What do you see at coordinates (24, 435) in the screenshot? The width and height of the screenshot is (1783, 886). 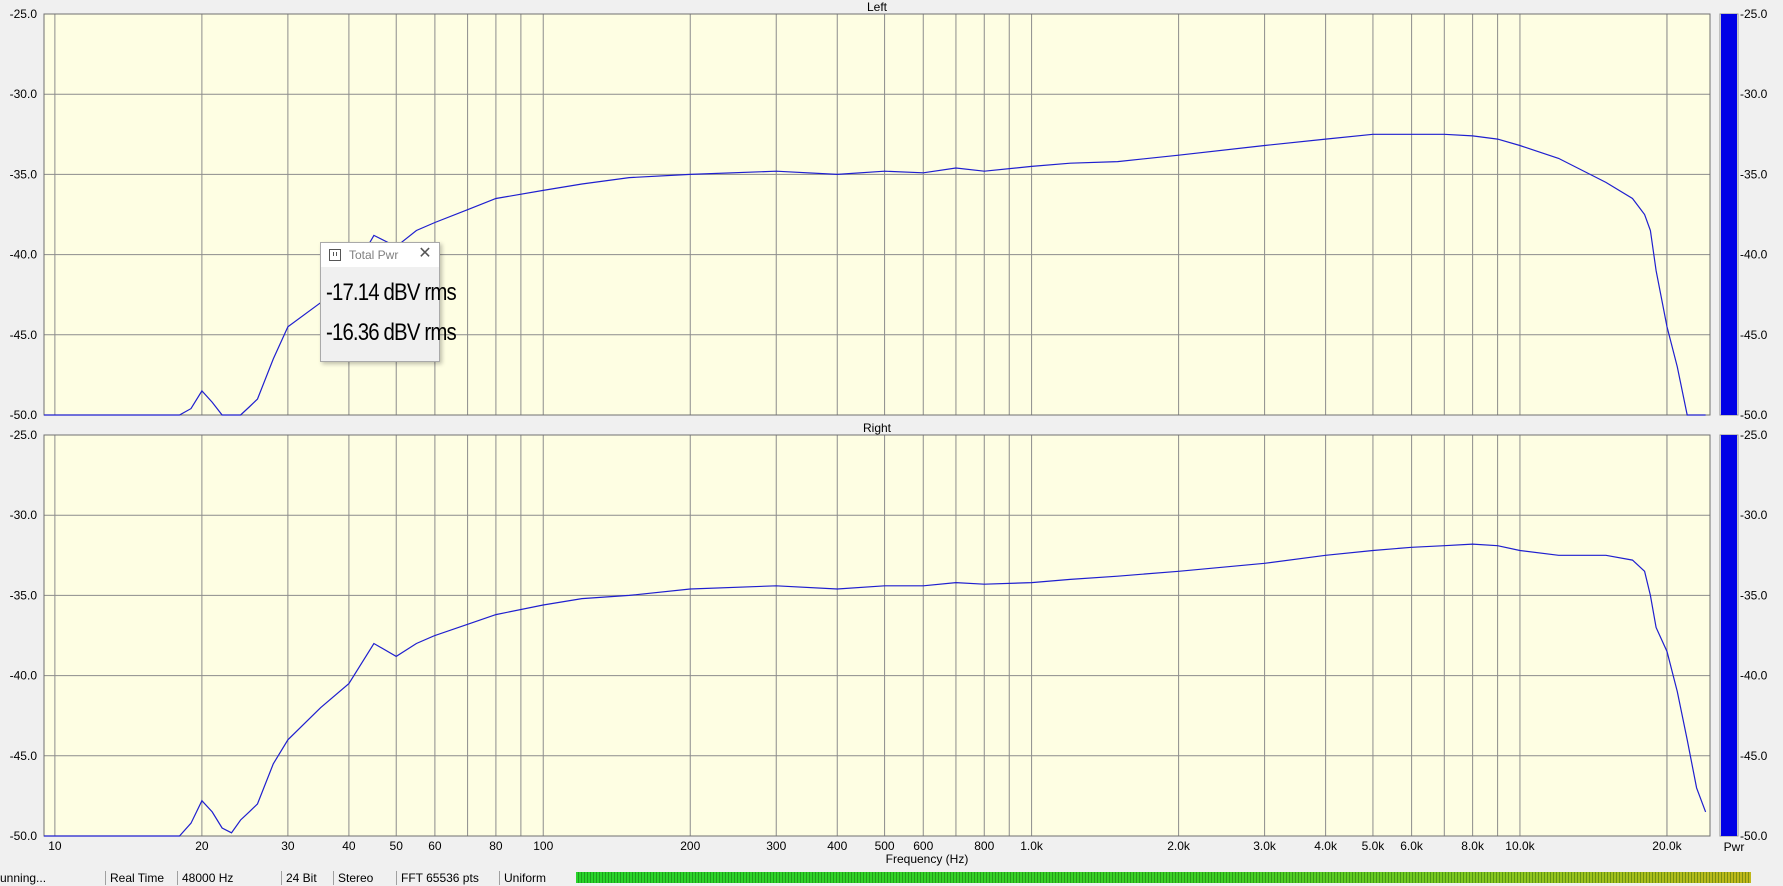 I see `right-y-tick-label: -25.0` at bounding box center [24, 435].